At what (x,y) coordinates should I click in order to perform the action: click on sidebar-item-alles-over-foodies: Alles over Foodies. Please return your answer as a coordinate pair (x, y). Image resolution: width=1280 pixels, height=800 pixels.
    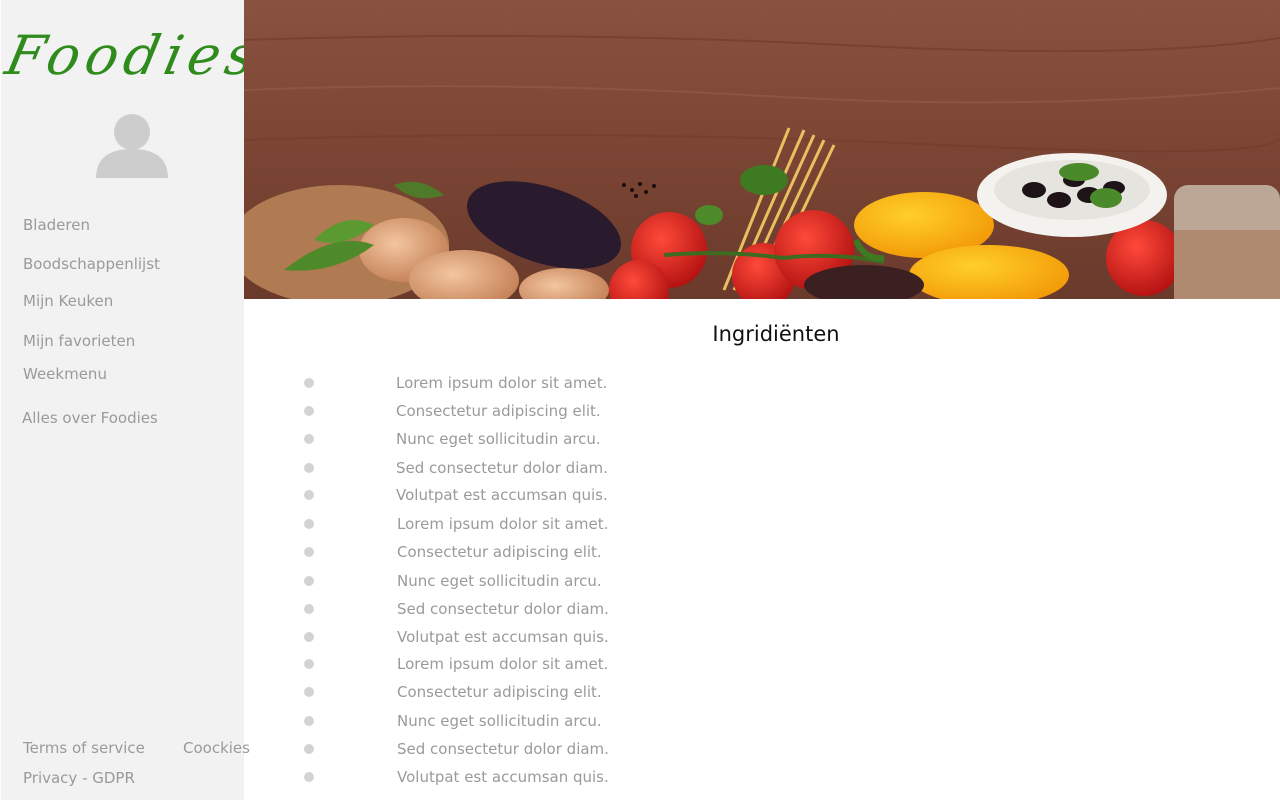
    Looking at the image, I should click on (90, 418).